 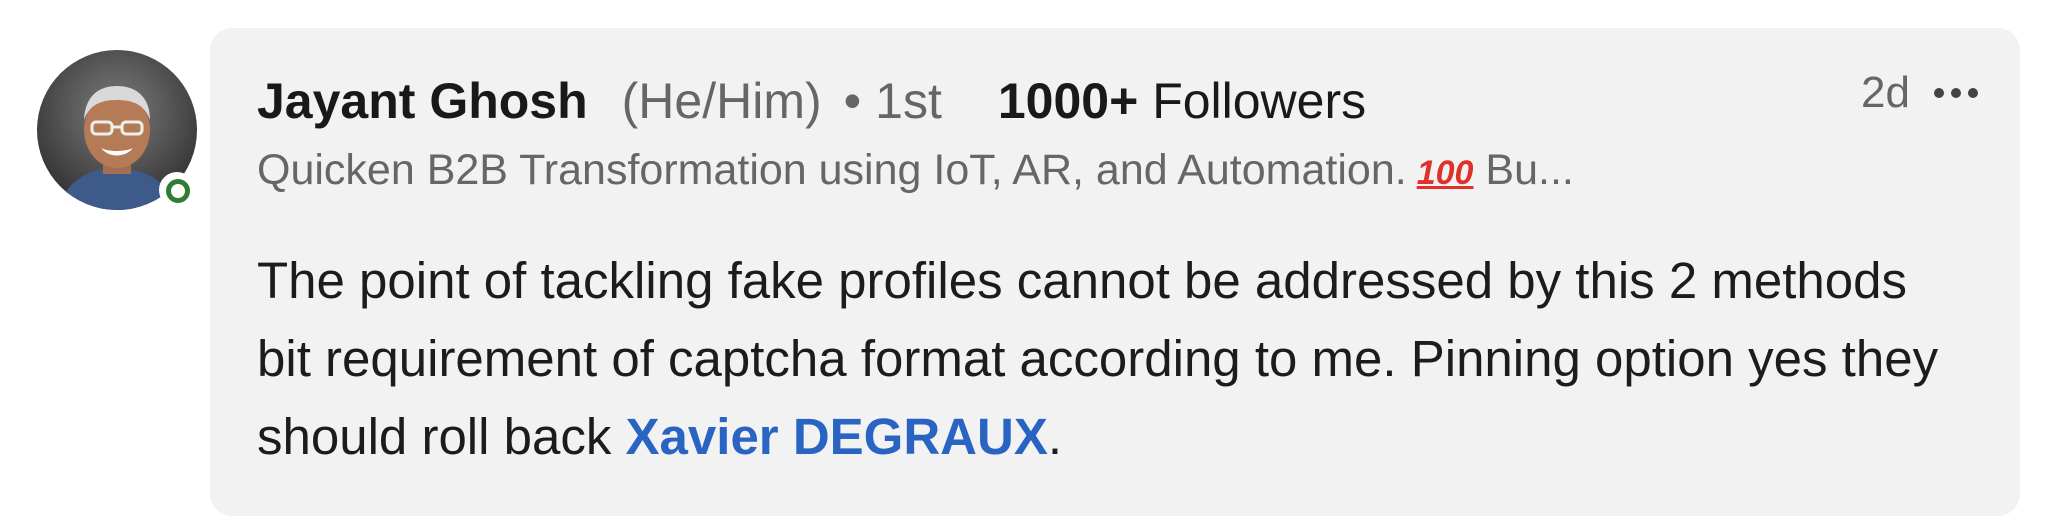 I want to click on hundred-points-emoji: 100, so click(x=1445, y=173).